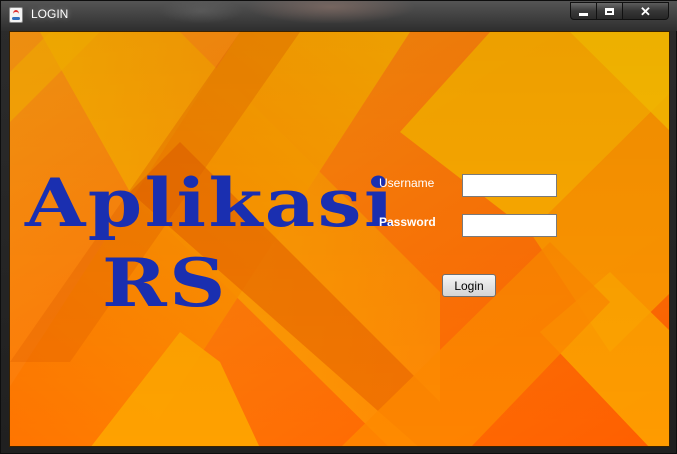  I want to click on password-label: Password, so click(407, 222).